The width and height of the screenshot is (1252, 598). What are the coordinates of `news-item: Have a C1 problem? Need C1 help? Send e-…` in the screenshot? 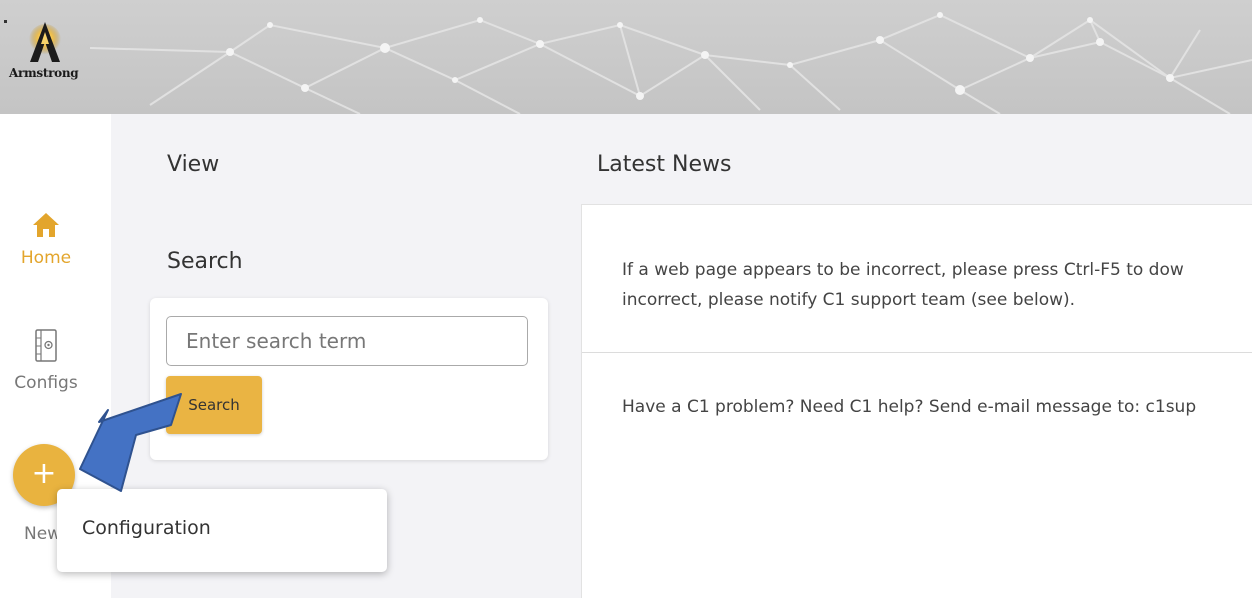 It's located at (909, 407).